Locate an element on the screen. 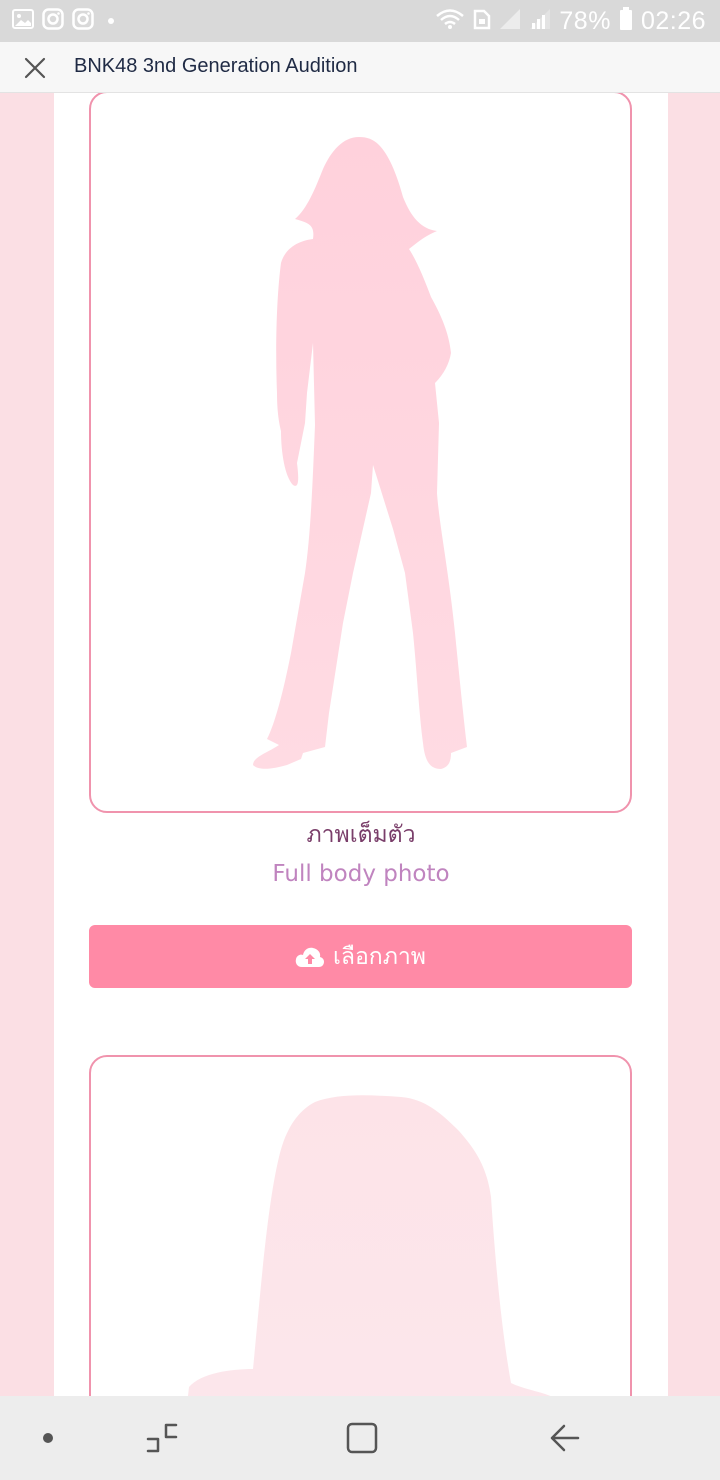 The width and height of the screenshot is (720, 1480). recent-apps-icon is located at coordinates (162, 1438).